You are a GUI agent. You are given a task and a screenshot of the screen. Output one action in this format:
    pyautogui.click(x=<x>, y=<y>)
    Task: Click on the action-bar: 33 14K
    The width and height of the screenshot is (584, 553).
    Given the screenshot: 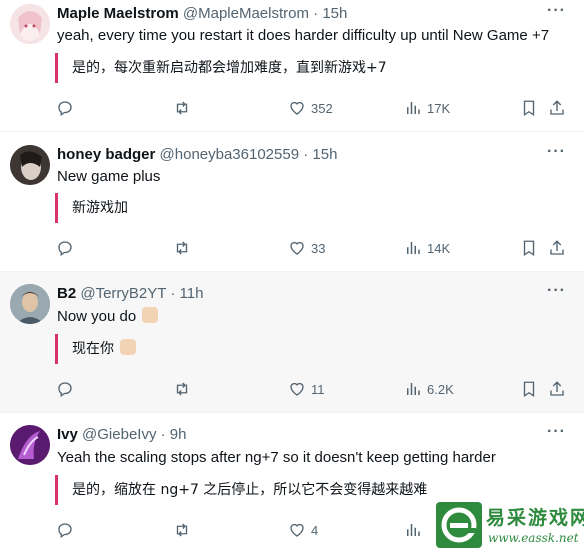 What is the action you would take?
    pyautogui.click(x=320, y=250)
    